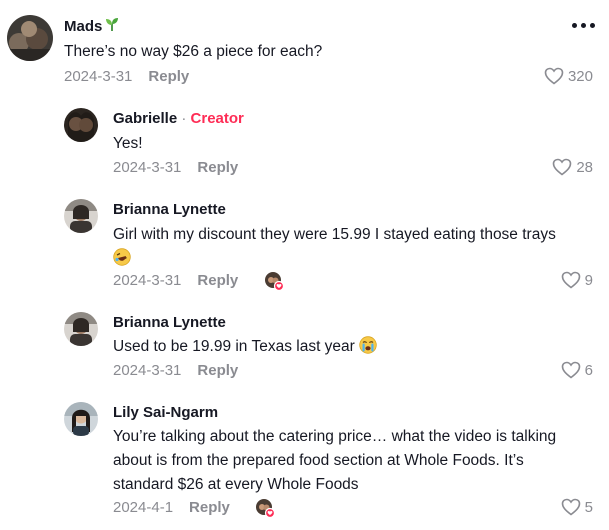 The width and height of the screenshot is (609, 530). Describe the element at coordinates (143, 507) in the screenshot. I see `comment-date: 2024-4-1` at that location.